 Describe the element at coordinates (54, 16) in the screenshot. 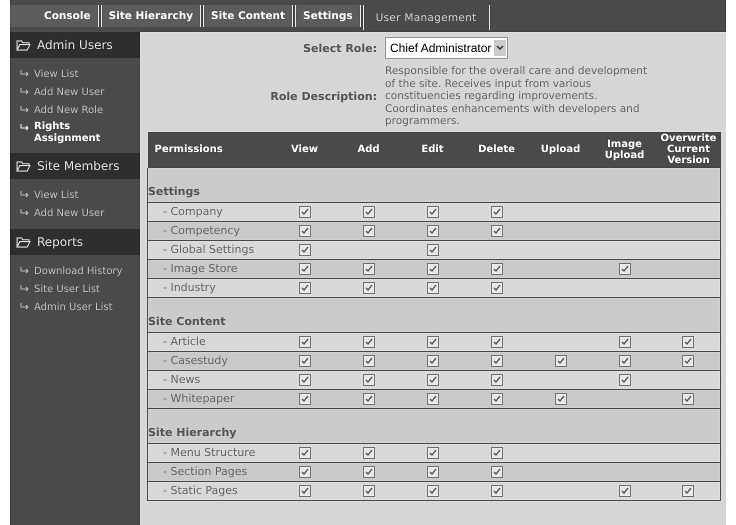

I see `nav-tab: Console` at that location.